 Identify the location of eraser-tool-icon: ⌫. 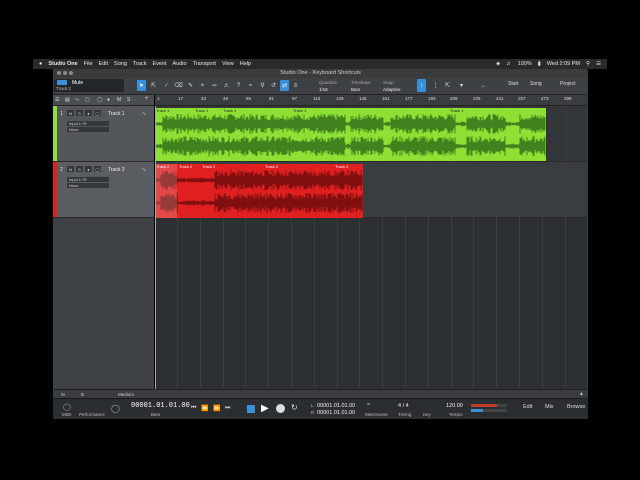
(178, 85).